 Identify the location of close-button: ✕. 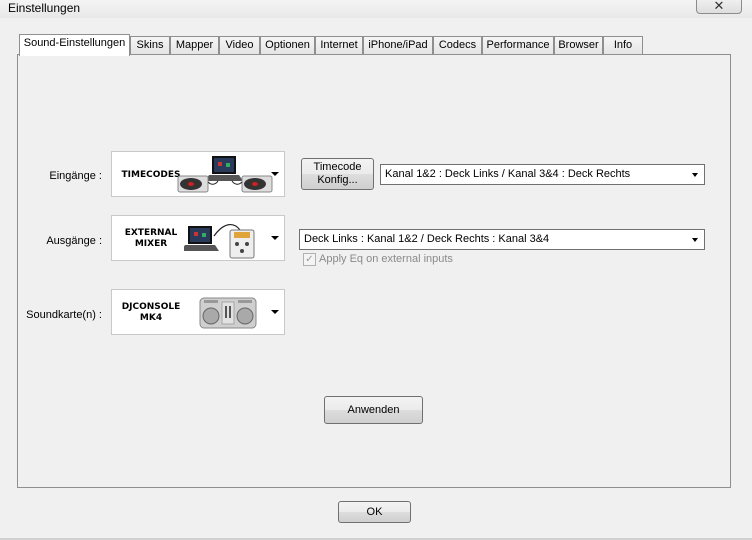
(719, 7).